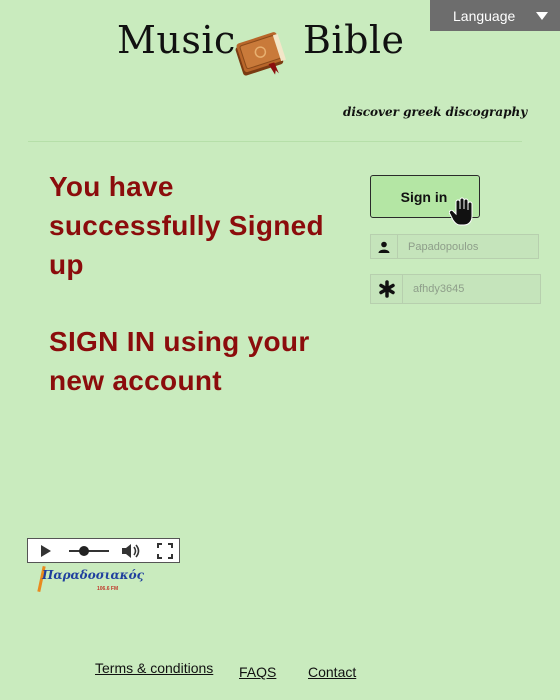  I want to click on username-value: Papadopoulos, so click(443, 246).